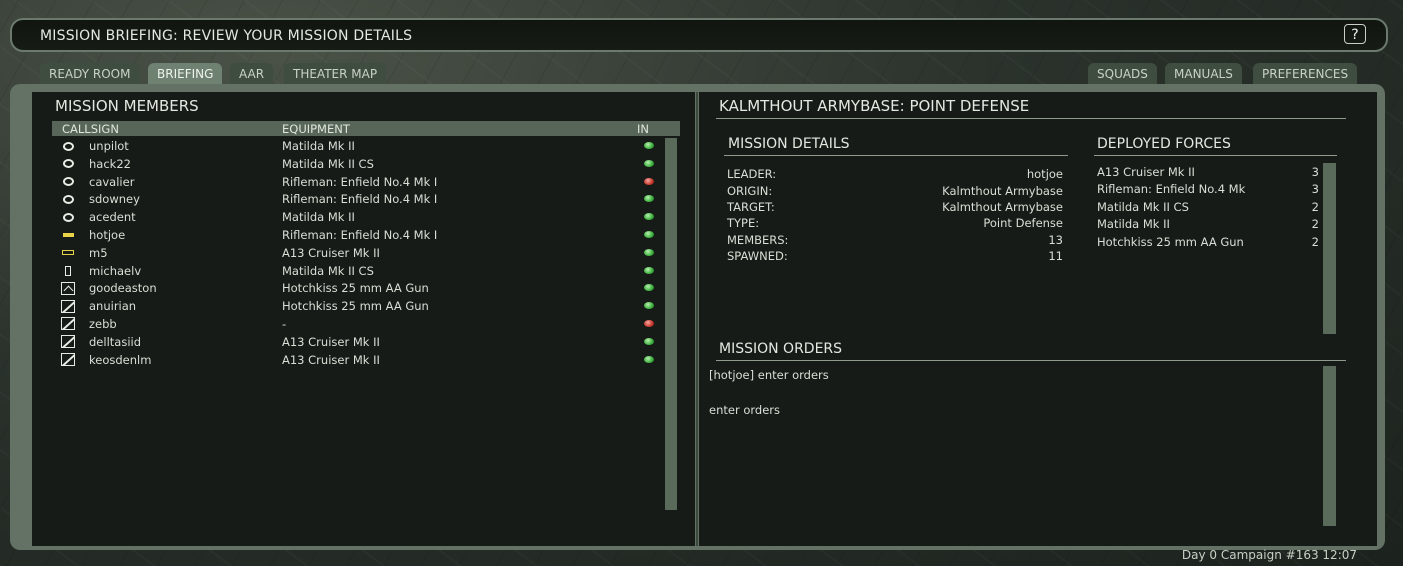 The height and width of the screenshot is (566, 1403). I want to click on mission-title: KALMTHOUT ARMYBASE: POINT DEFENSE, so click(874, 106).